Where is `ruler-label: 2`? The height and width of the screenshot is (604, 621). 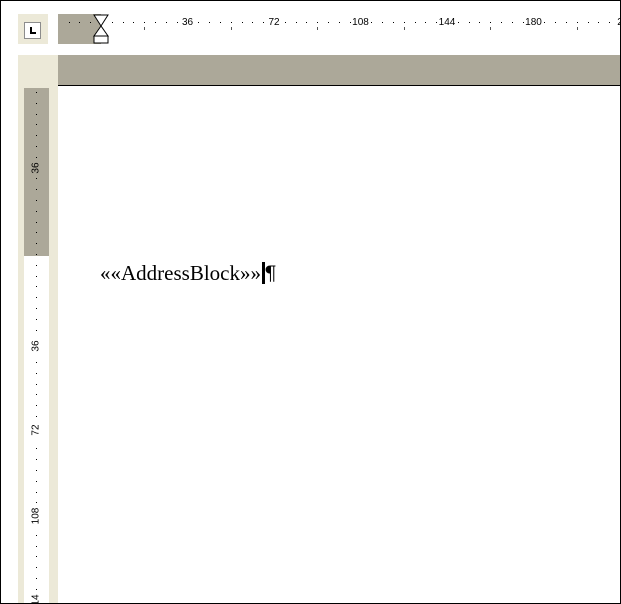 ruler-label: 2 is located at coordinates (618, 22).